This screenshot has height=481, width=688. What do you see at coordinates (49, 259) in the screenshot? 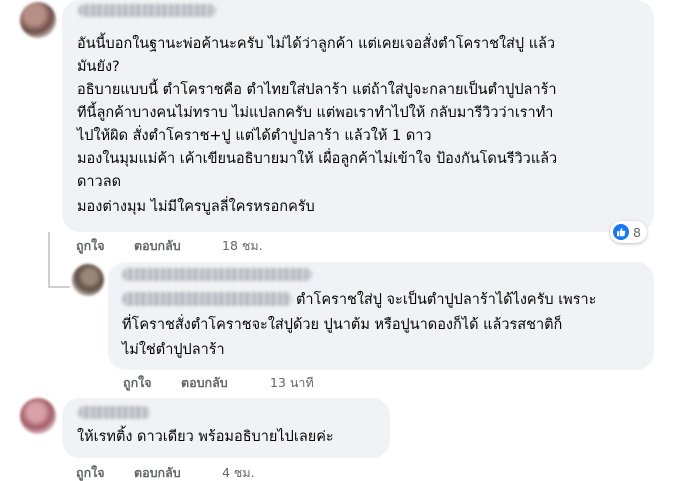
I see `thread-line` at bounding box center [49, 259].